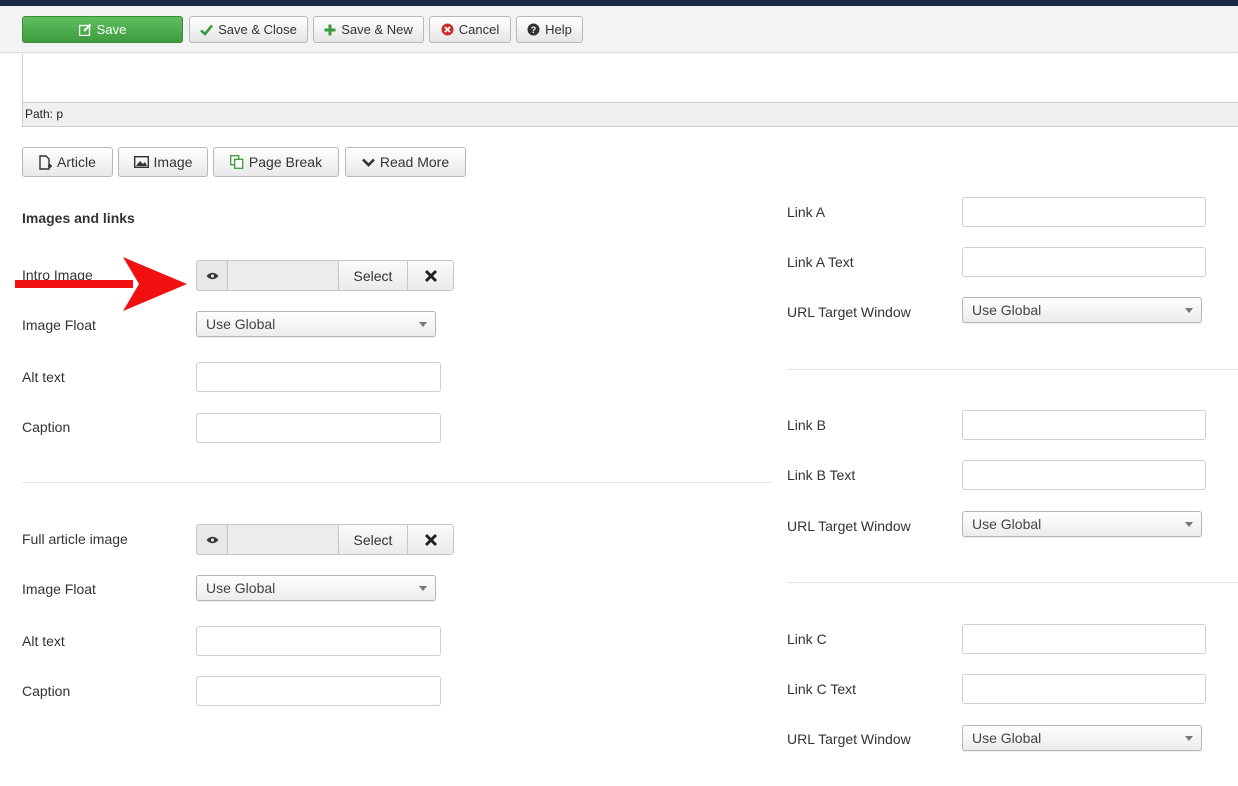  I want to click on link-b-input, so click(1084, 425).